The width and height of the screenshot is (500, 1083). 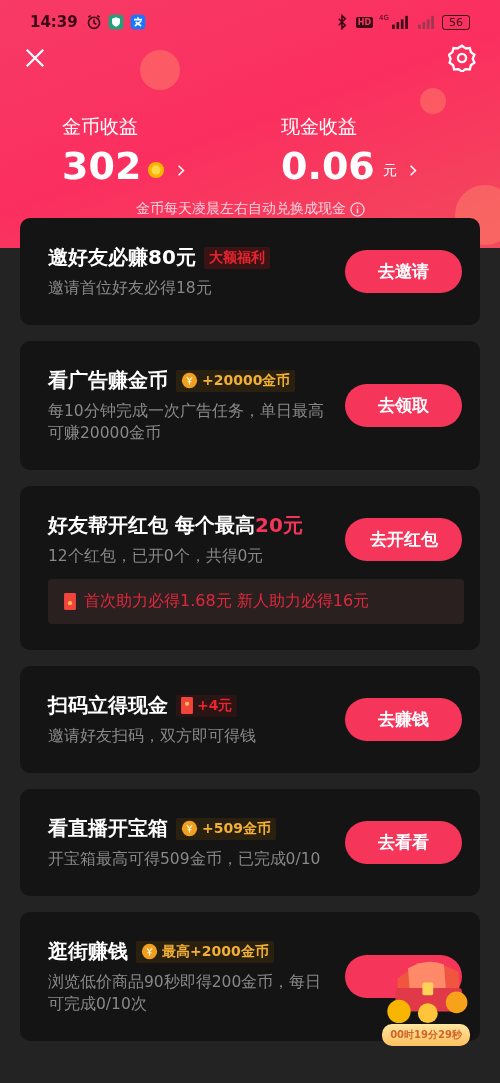 What do you see at coordinates (357, 209) in the screenshot?
I see `info-icon` at bounding box center [357, 209].